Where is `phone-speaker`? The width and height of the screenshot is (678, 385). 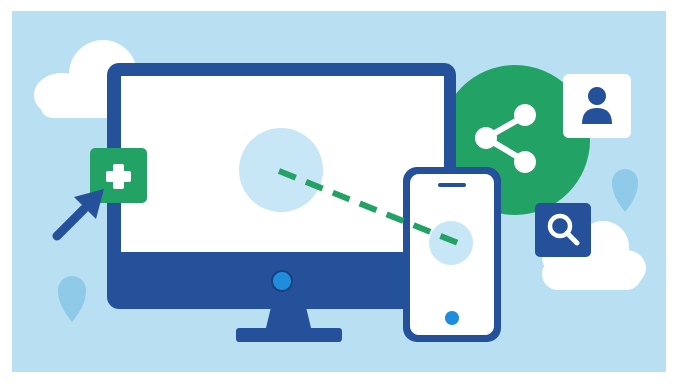 phone-speaker is located at coordinates (452, 185).